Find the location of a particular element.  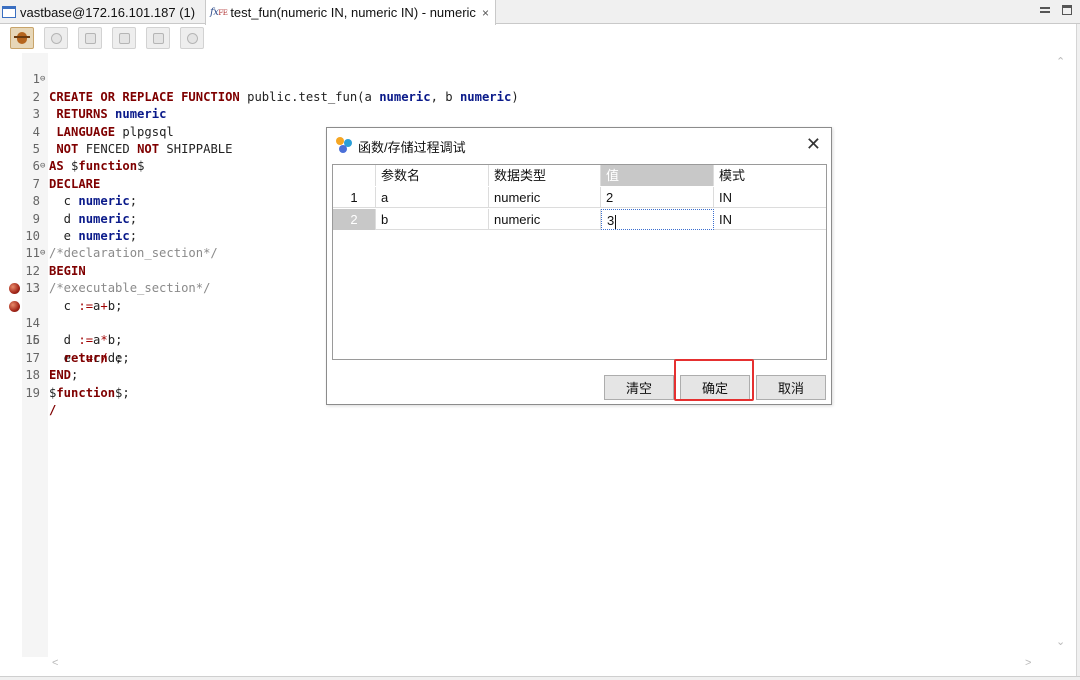

param-value-input: 3 is located at coordinates (657, 219).